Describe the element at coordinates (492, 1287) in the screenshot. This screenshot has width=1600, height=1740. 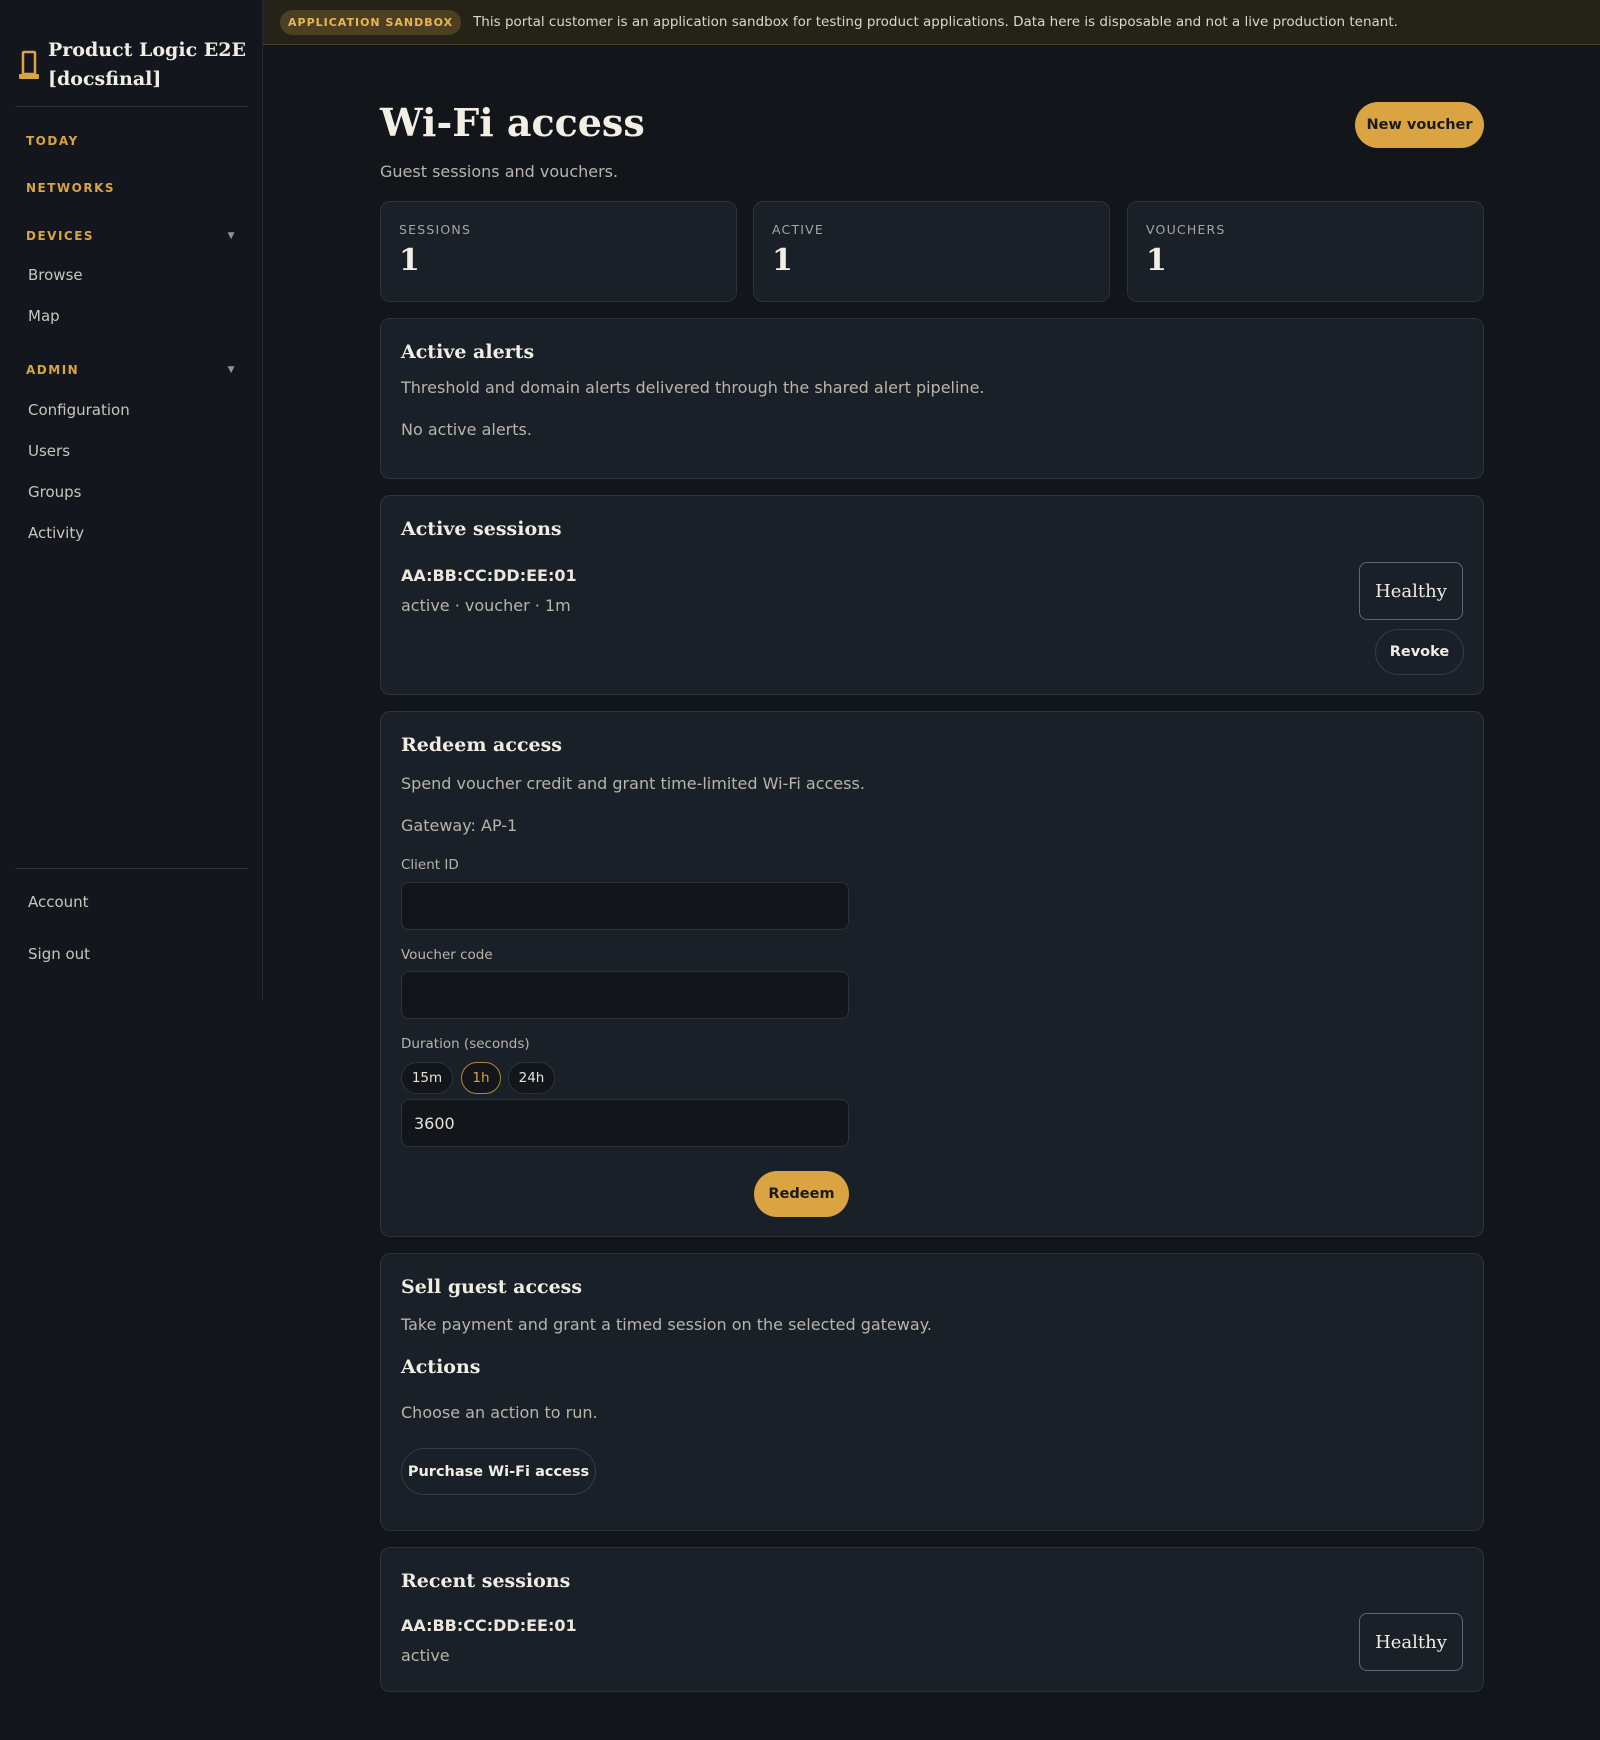
I see `sell-guest-access-title: Sell guest access` at that location.